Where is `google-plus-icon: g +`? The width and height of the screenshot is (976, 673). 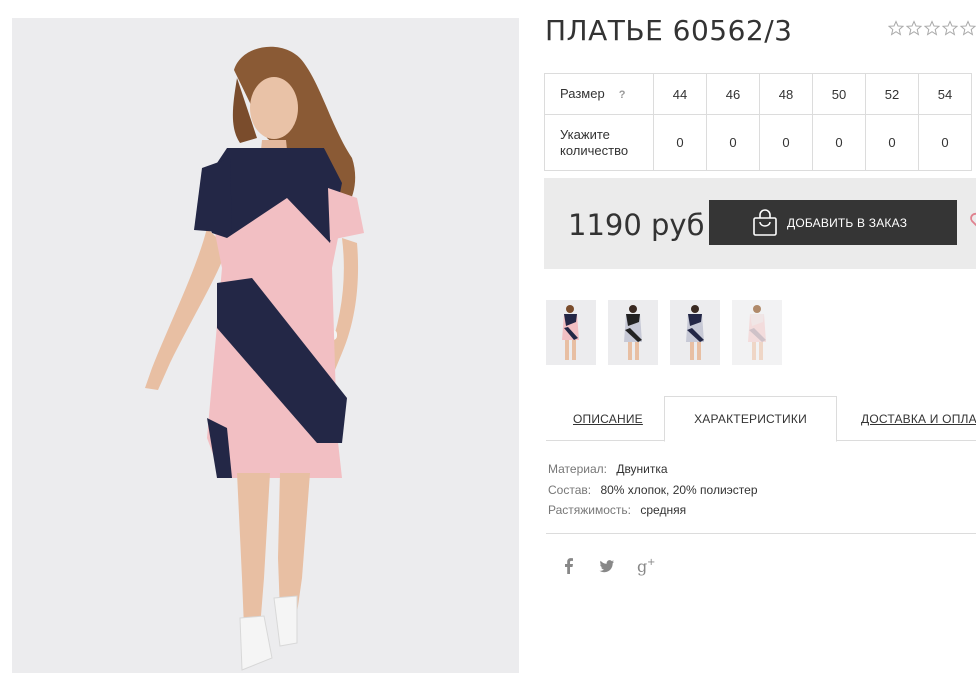
google-plus-icon: g + is located at coordinates (646, 566).